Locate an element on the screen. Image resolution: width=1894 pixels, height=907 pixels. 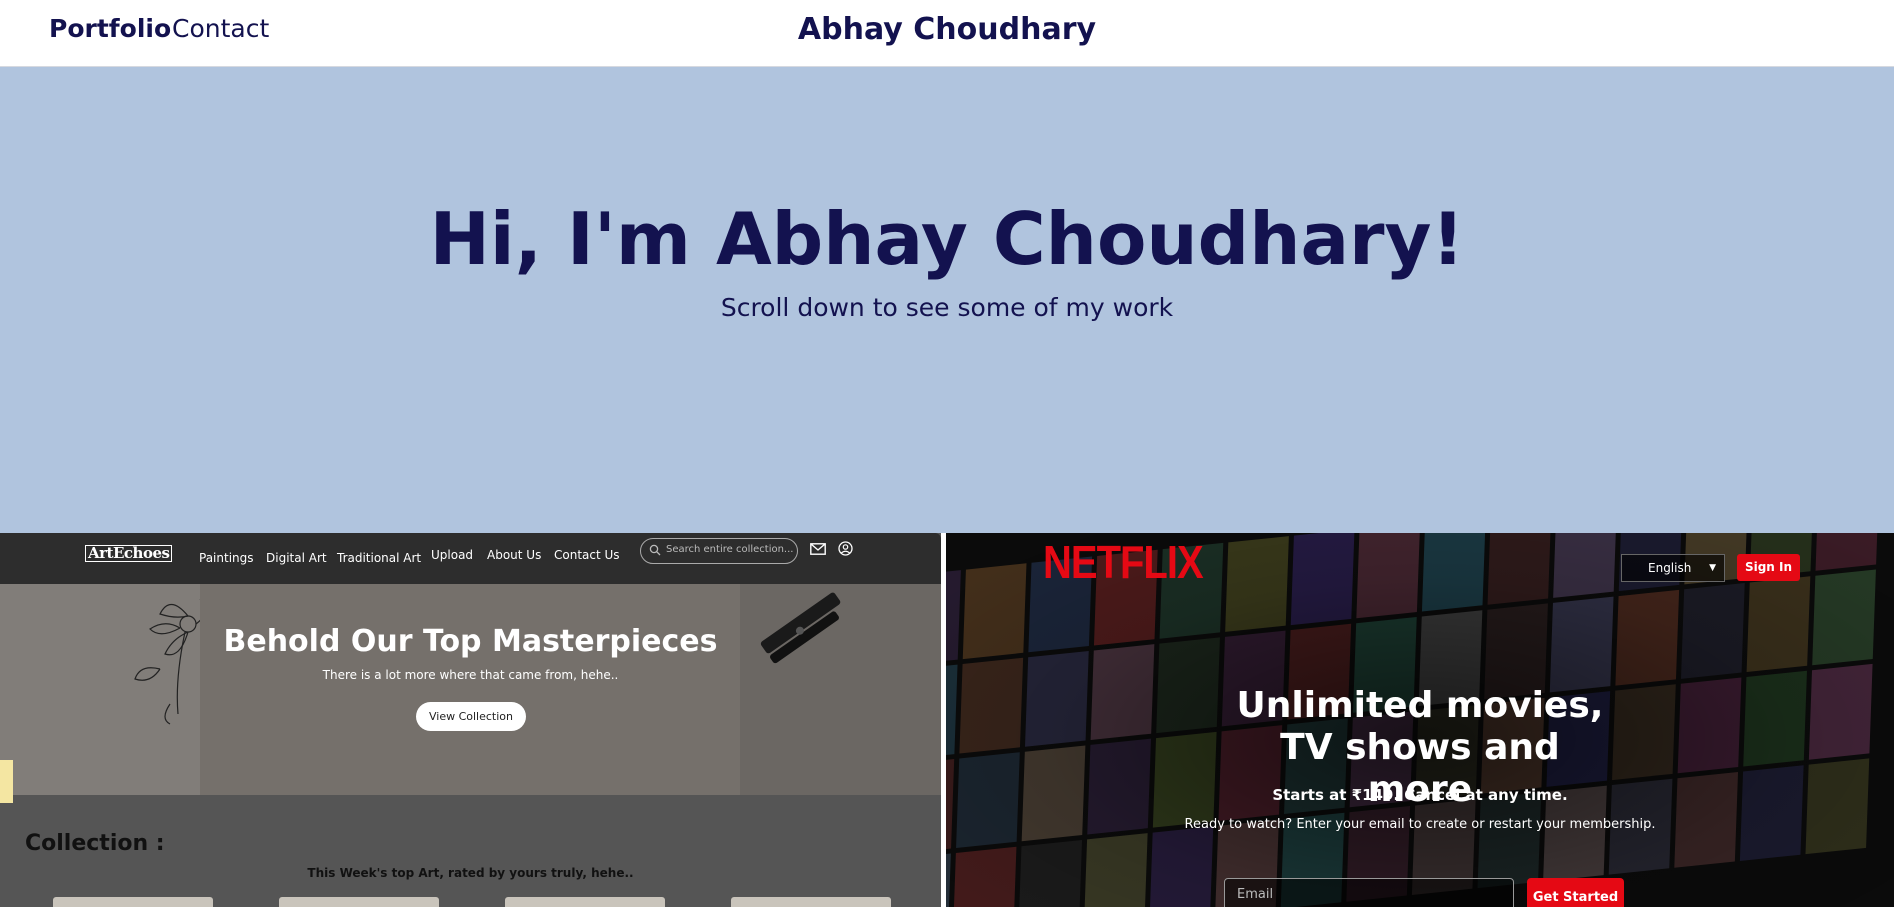
chevron-down-icon: ▼ is located at coordinates (1712, 568).